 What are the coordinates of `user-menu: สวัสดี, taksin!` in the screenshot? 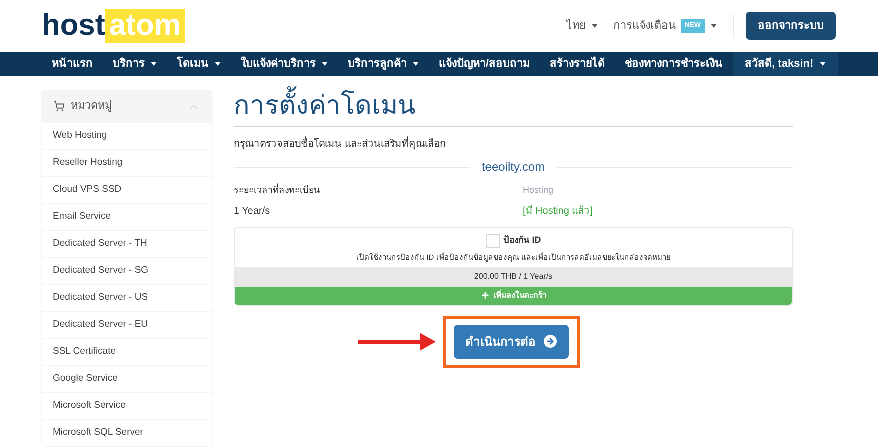 It's located at (785, 64).